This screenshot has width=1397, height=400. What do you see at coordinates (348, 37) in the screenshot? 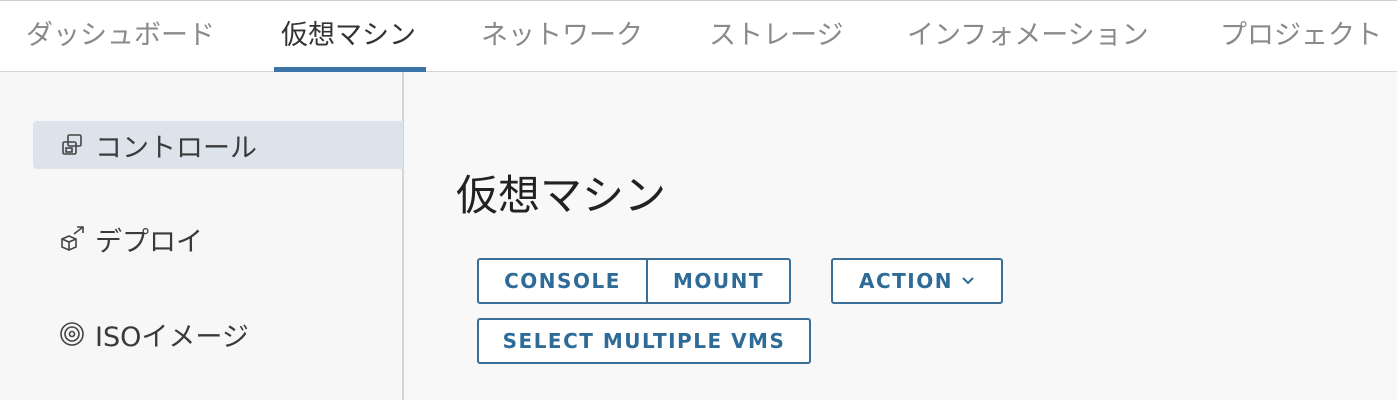
I see `tab-virtual-machines: 仮想マシン` at bounding box center [348, 37].